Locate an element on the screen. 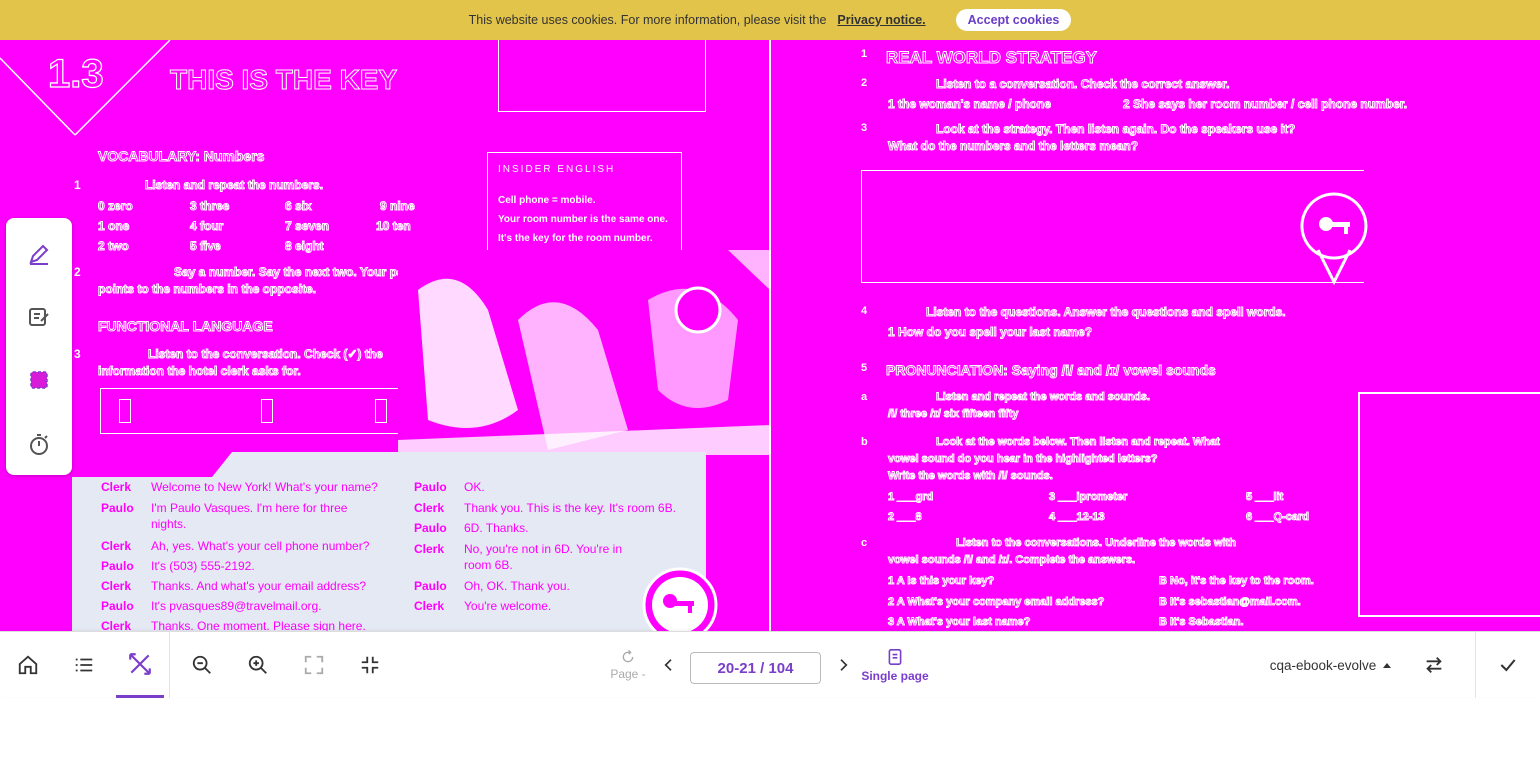  home-button is located at coordinates (28, 665).